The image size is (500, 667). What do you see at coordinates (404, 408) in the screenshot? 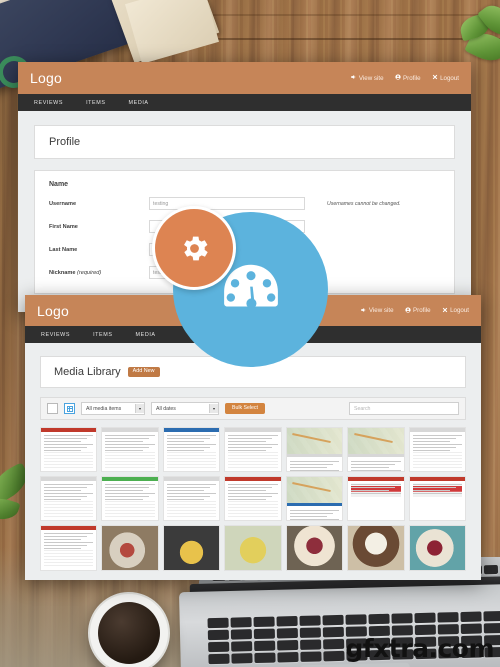
I see `search-input: Search` at bounding box center [404, 408].